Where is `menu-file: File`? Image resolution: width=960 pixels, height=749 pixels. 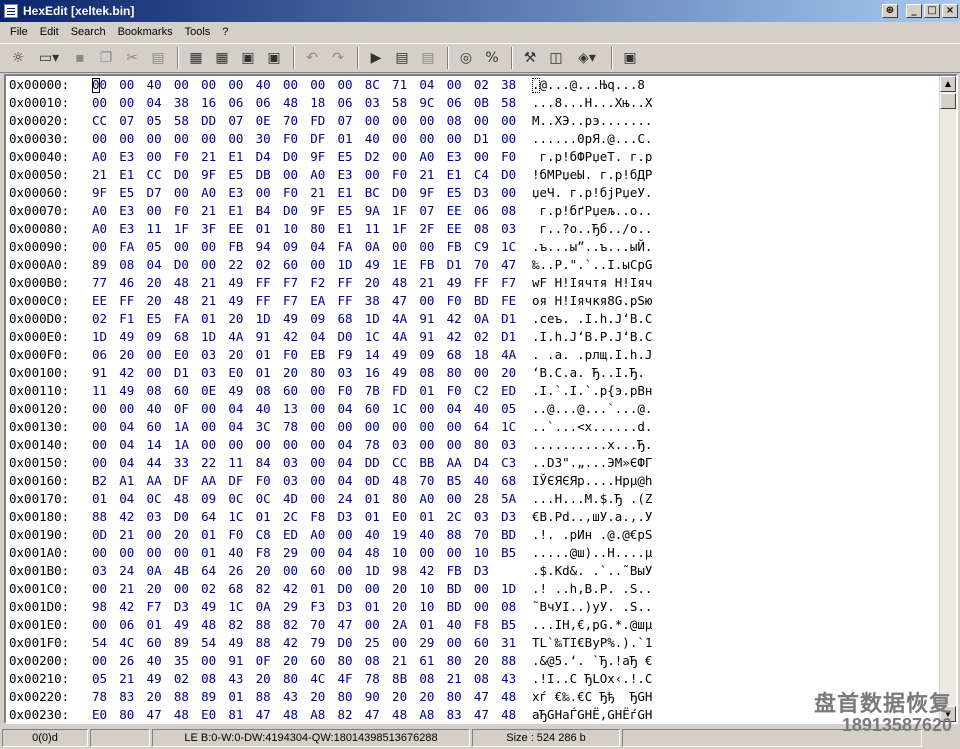
menu-file: File is located at coordinates (19, 32).